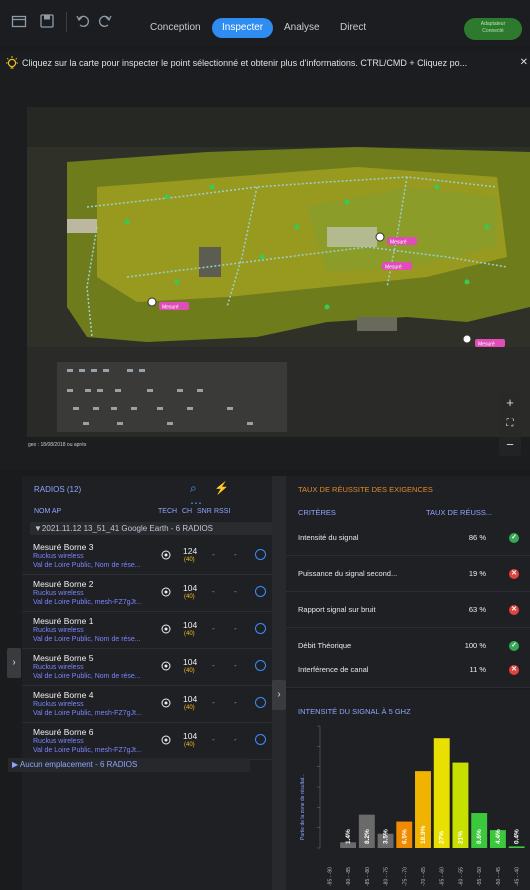 The width and height of the screenshot is (530, 890). Describe the element at coordinates (63, 658) in the screenshot. I see `ap-name: Mesuré Borne 5` at that location.